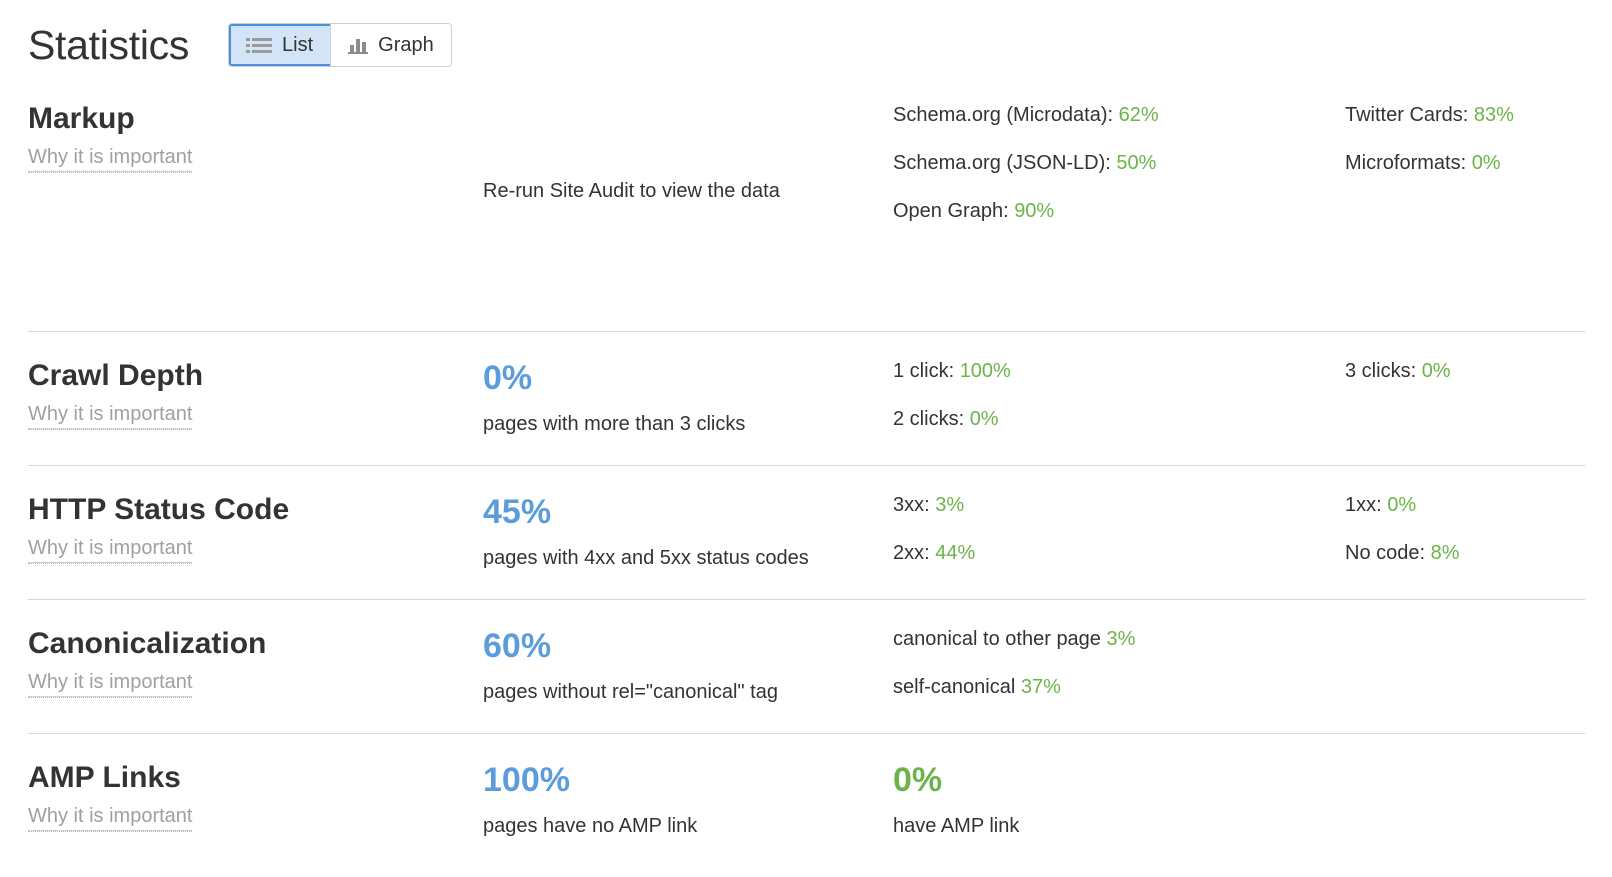 This screenshot has width=1612, height=877. I want to click on row-title: Crawl Depth, so click(116, 375).